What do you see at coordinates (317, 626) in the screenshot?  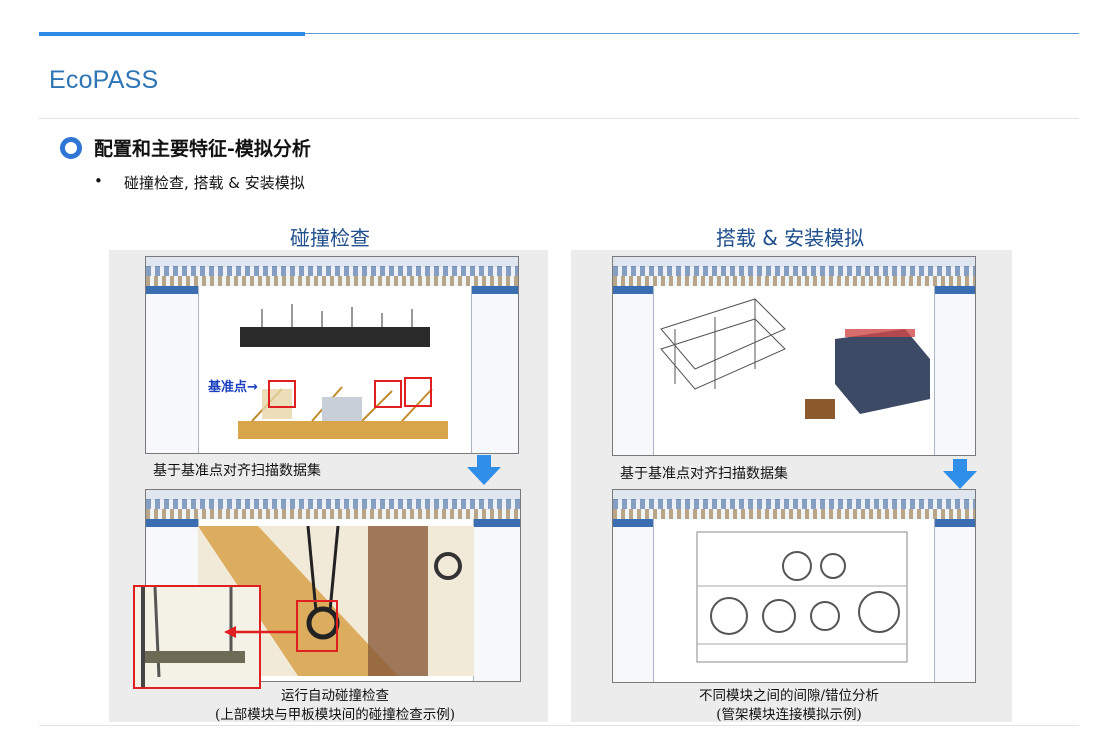 I see `collision-box` at bounding box center [317, 626].